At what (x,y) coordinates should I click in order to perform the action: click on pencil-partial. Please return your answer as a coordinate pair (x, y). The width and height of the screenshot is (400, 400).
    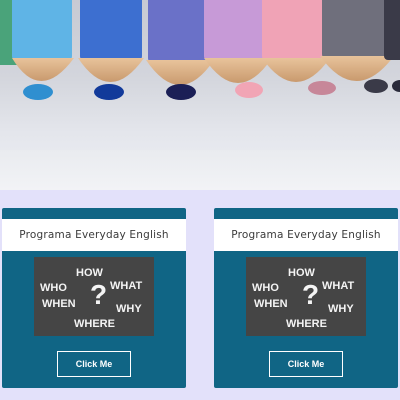
    Looking at the image, I should click on (392, 46).